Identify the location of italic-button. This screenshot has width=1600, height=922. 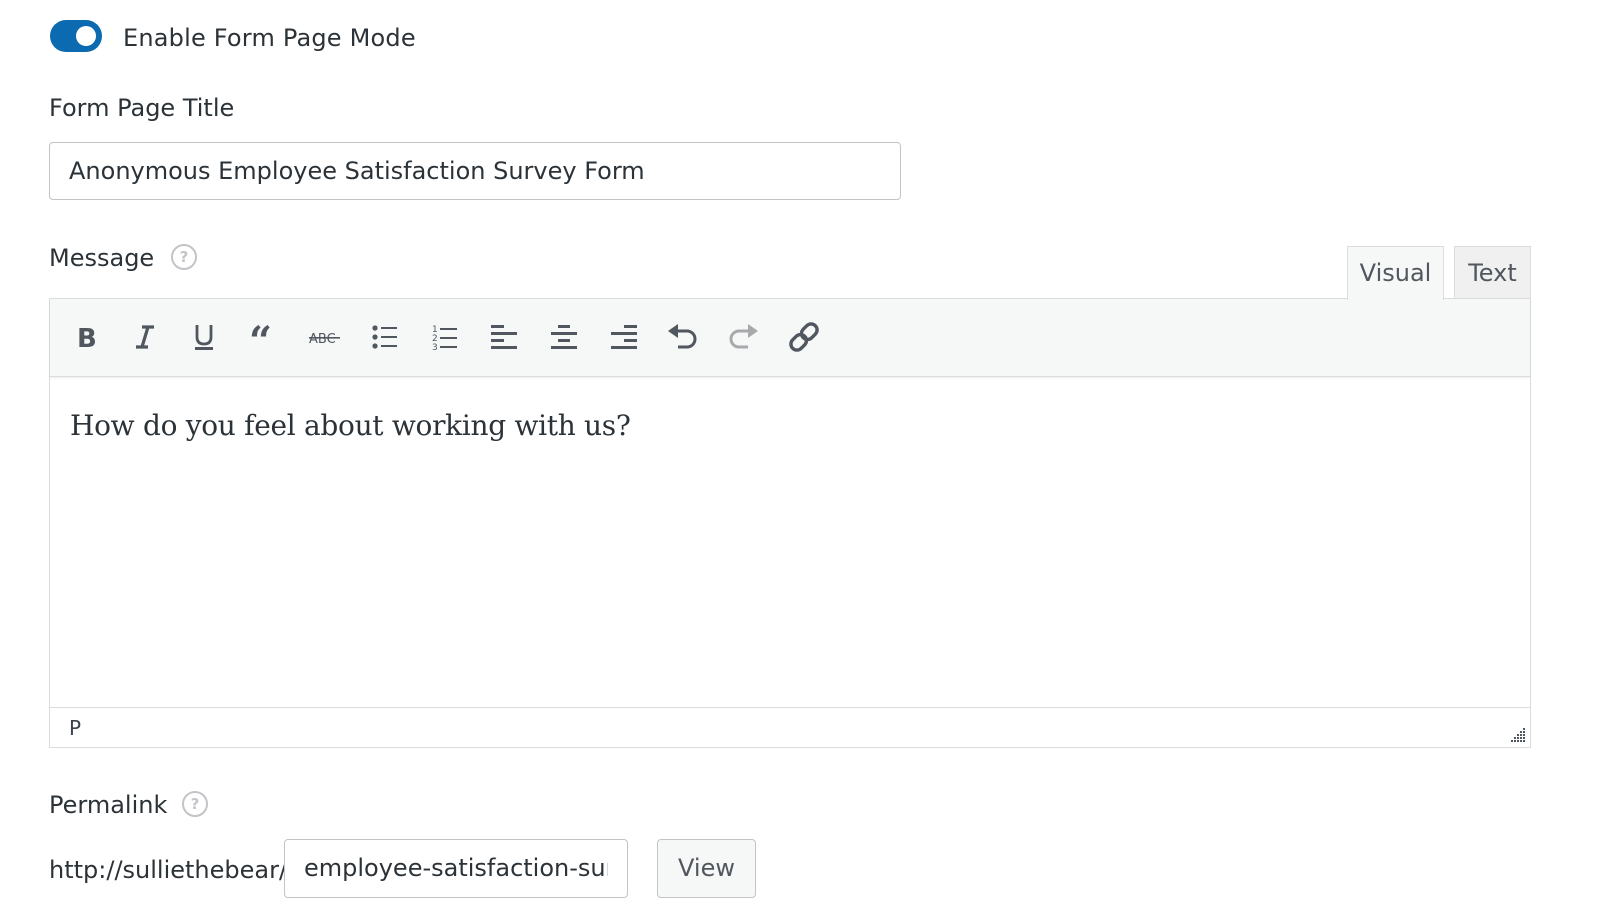
(145, 337).